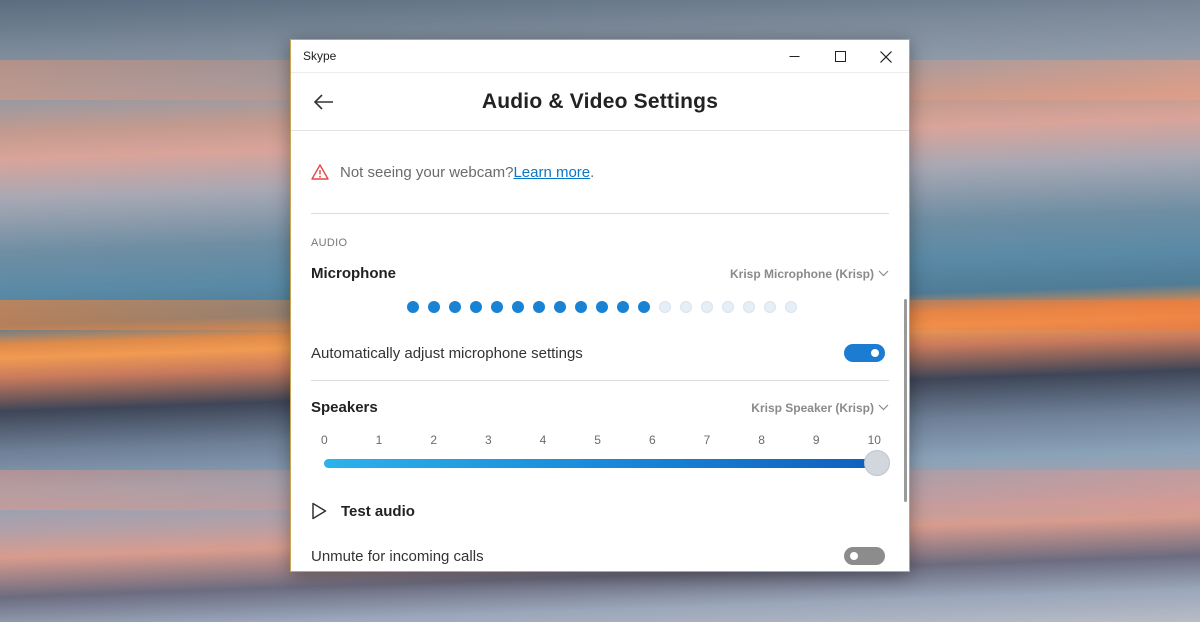 This screenshot has height=622, width=1200. What do you see at coordinates (344, 407) in the screenshot?
I see `speakers-label: Speakers` at bounding box center [344, 407].